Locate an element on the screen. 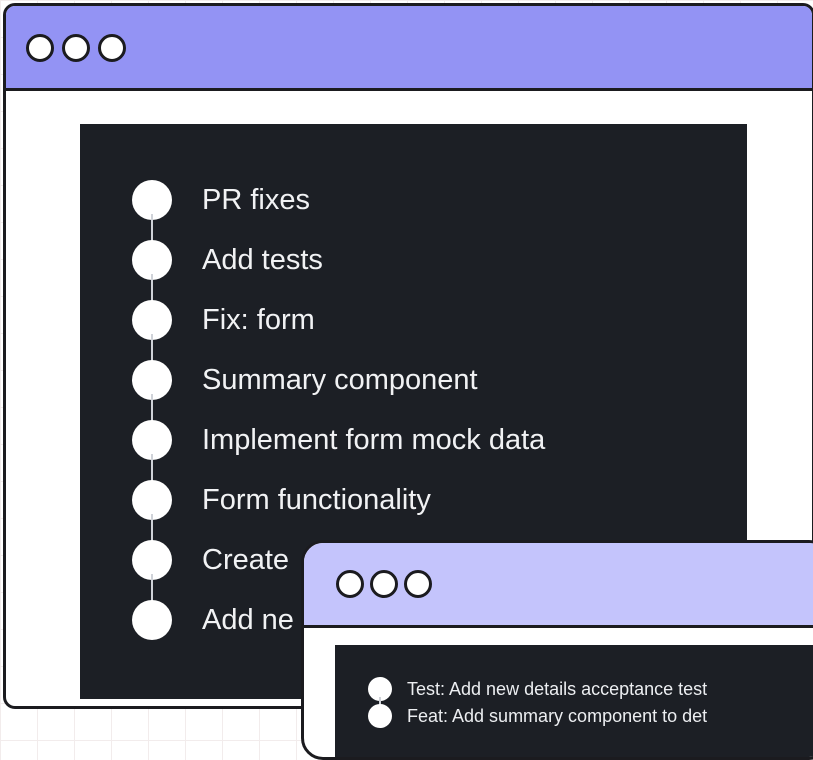  commit-item: Feat: Add summary component to det is located at coordinates (537, 717).